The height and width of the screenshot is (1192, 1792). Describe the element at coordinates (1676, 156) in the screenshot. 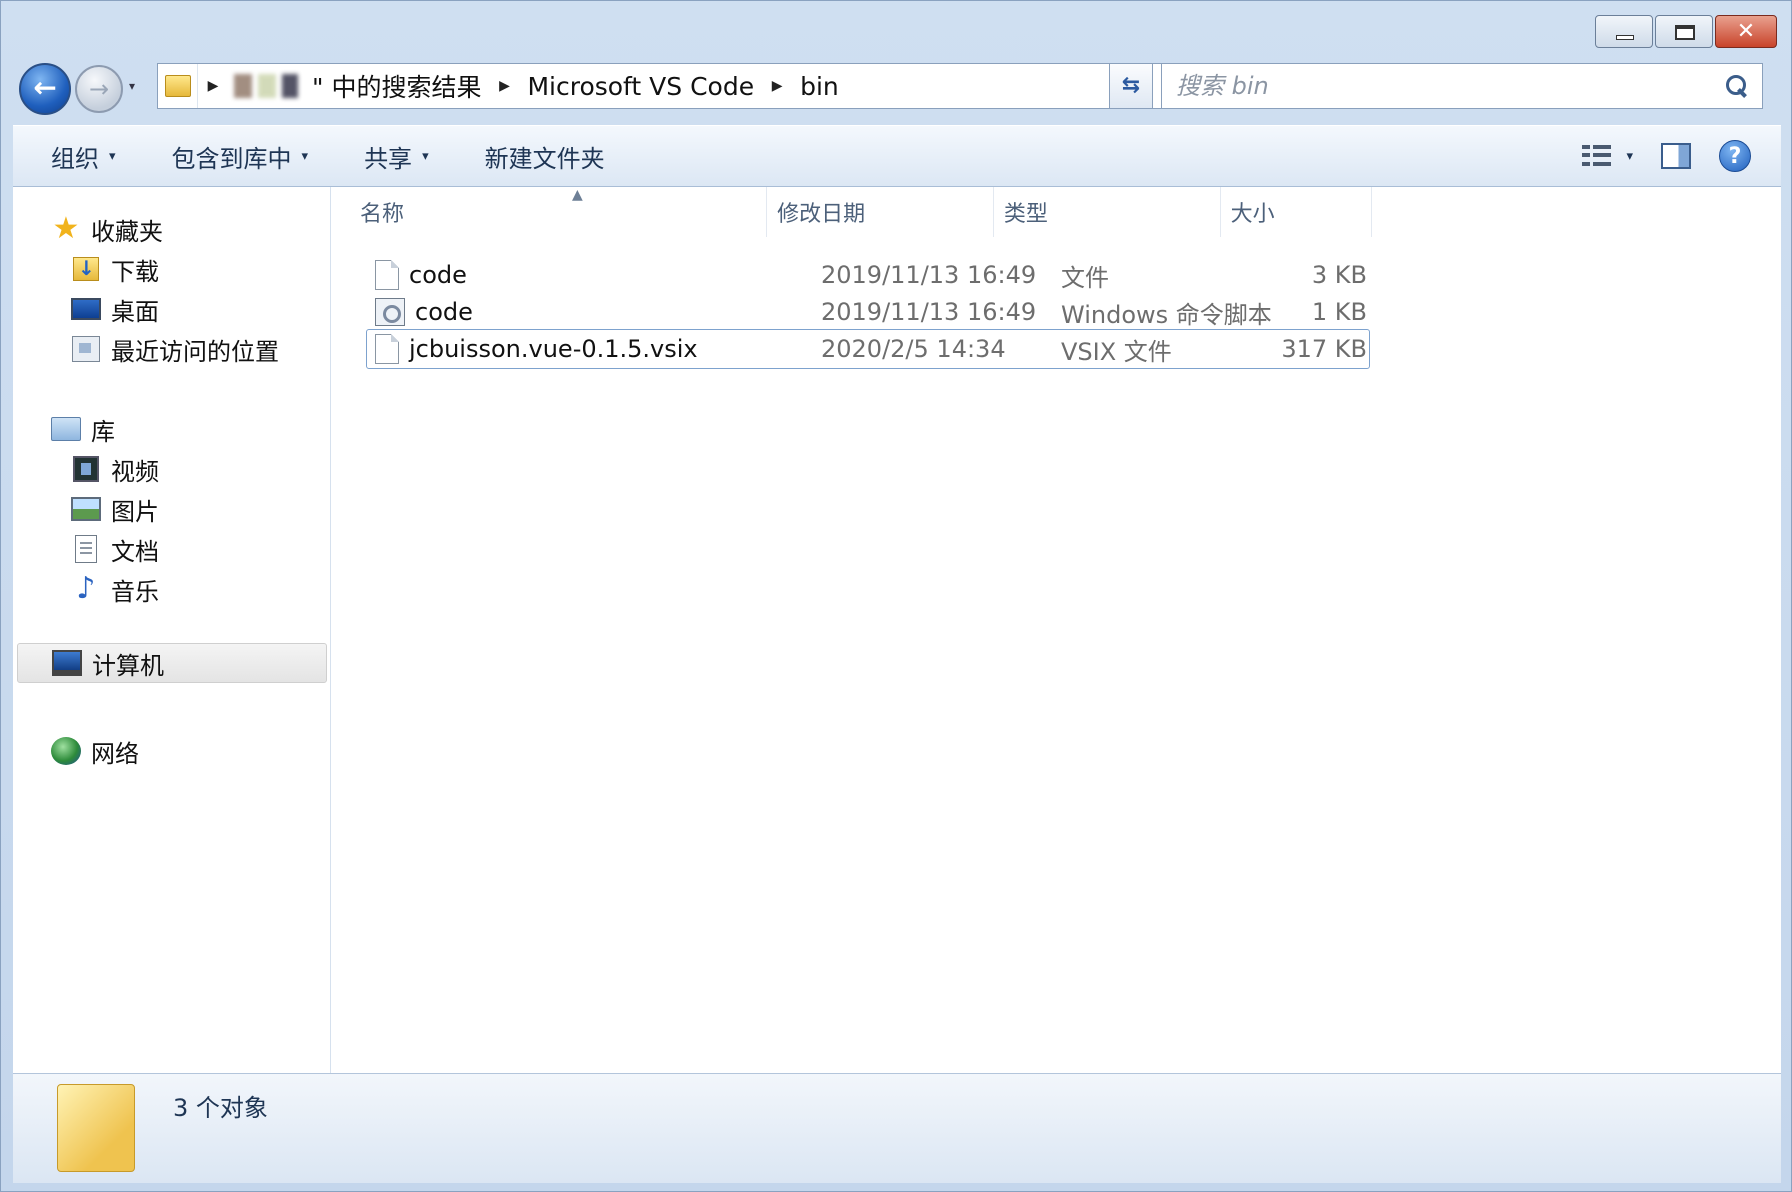

I see `preview-pane-icon` at that location.